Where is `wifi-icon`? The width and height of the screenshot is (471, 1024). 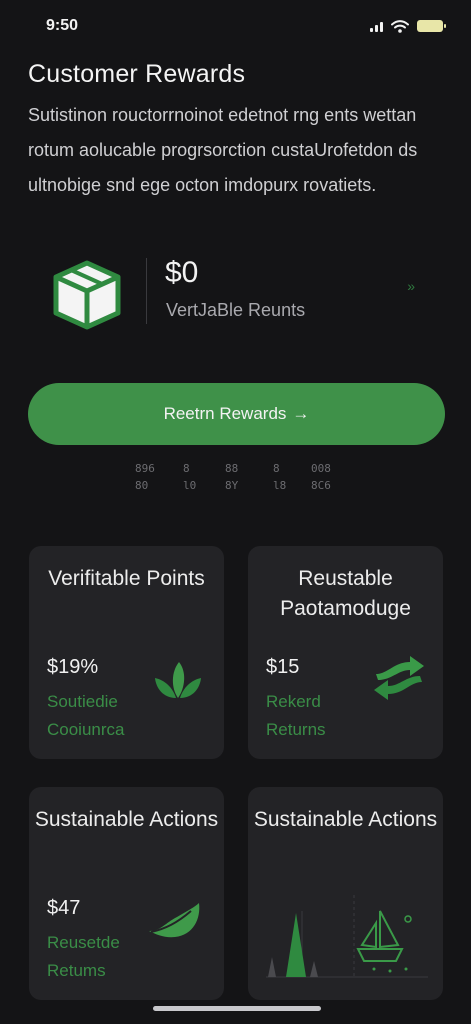 wifi-icon is located at coordinates (400, 26).